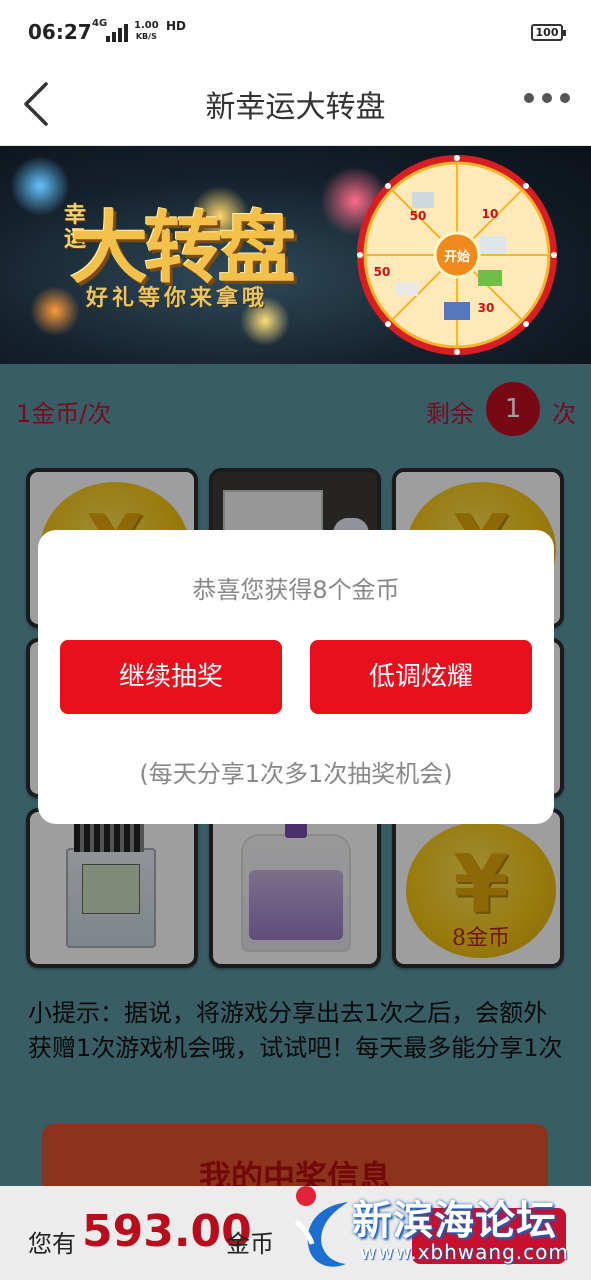 The width and height of the screenshot is (591, 1280). I want to click on coin-unit: 金币, so click(250, 1244).